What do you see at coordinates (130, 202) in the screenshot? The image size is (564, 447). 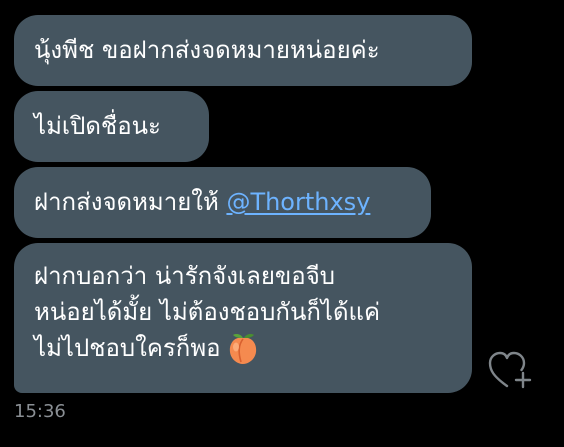 I see `message-text: ฝากส่งจดหมายให้` at bounding box center [130, 202].